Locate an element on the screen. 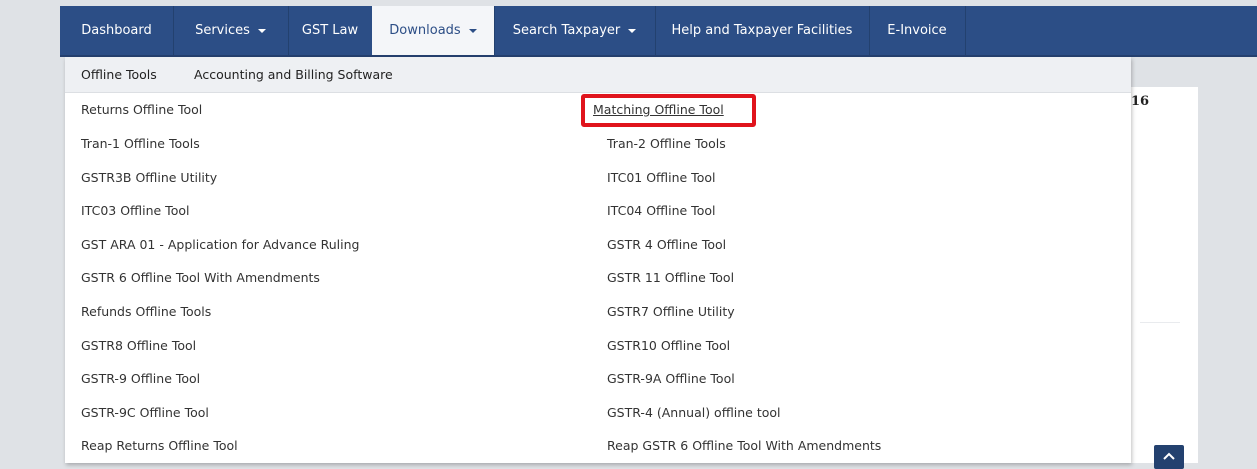  nav-gst-law-label: GST Law is located at coordinates (330, 30).